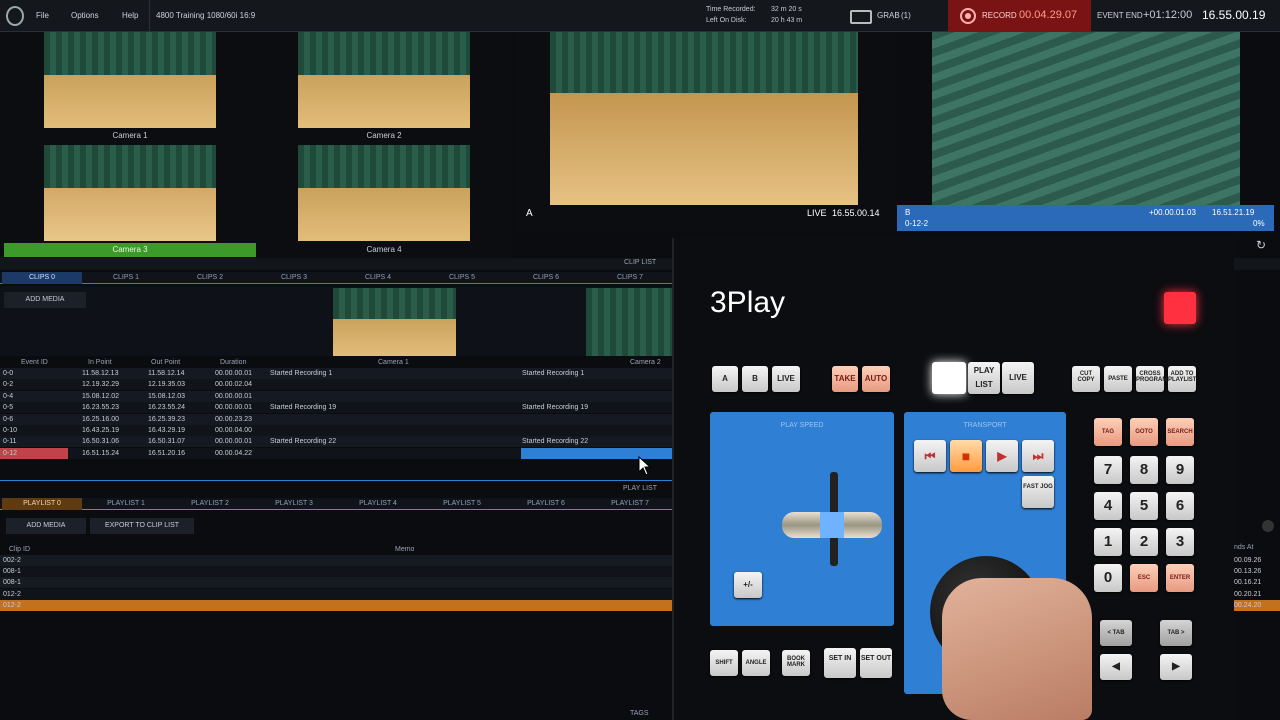 This screenshot has width=1280, height=720. What do you see at coordinates (984, 378) in the screenshot?
I see `key-play-list: PLAY LIST` at bounding box center [984, 378].